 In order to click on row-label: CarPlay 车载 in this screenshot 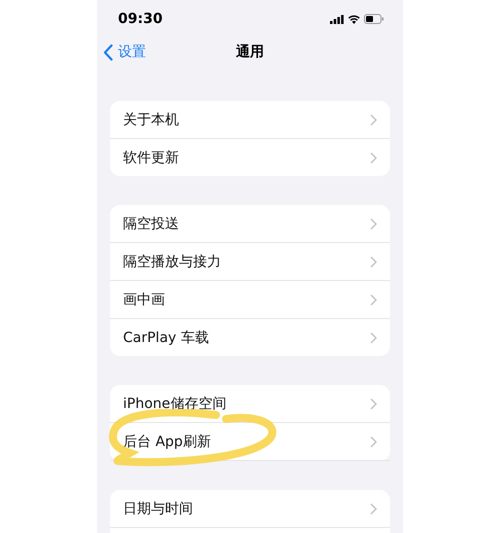, I will do `click(166, 337)`.